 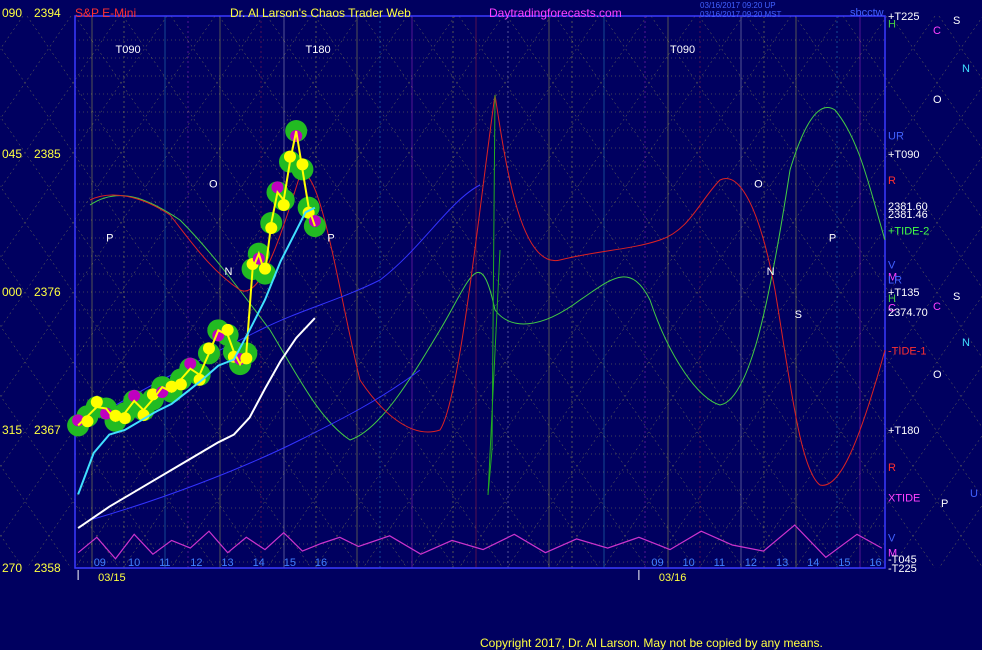 I want to click on y-tick-price: 2358, so click(x=47, y=568).